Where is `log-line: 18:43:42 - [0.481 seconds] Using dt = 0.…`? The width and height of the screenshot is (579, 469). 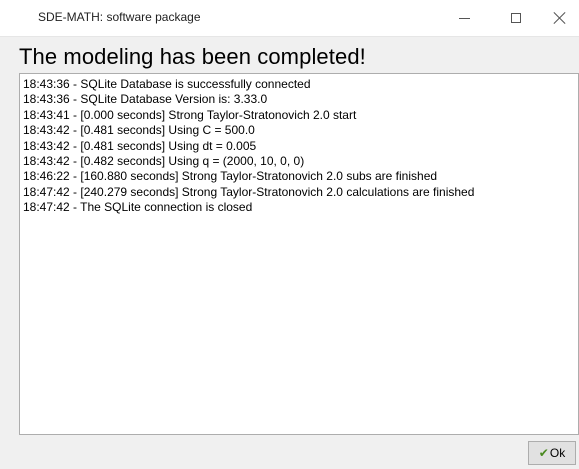 log-line: 18:43:42 - [0.481 seconds] Using dt = 0.… is located at coordinates (140, 145).